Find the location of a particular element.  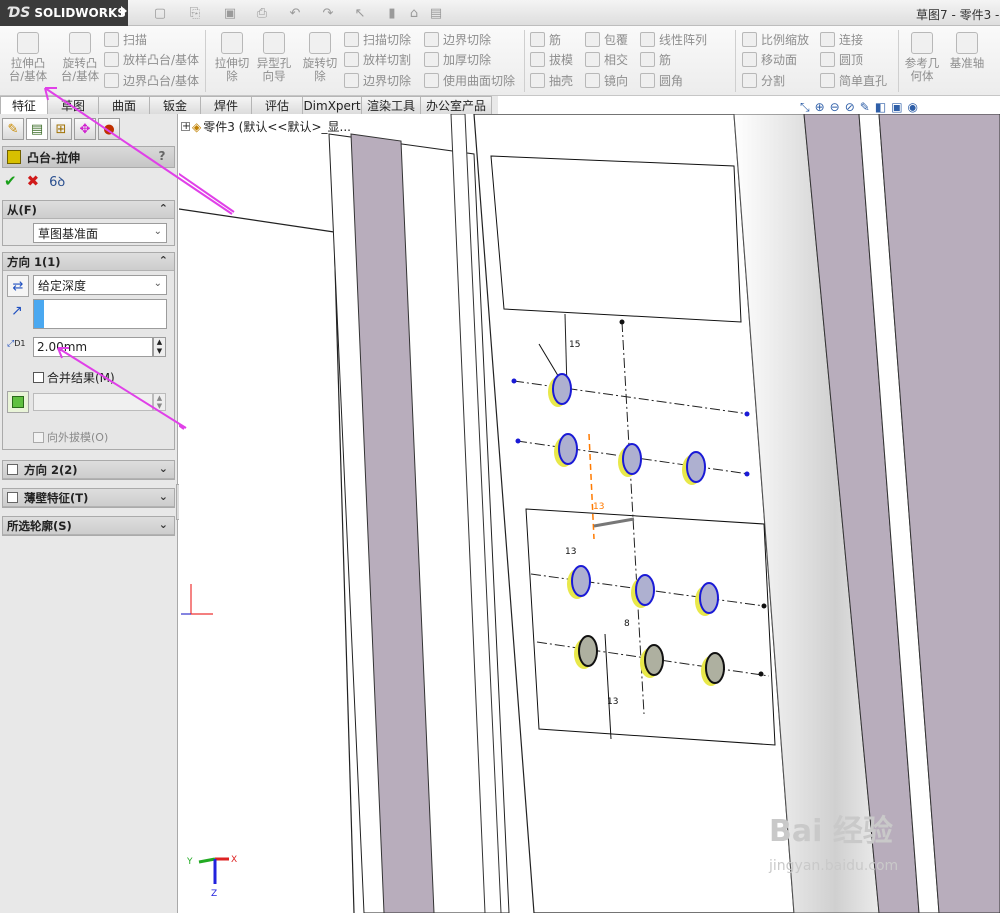

surface-cut-button: 使用曲面切除 is located at coordinates (469, 80).